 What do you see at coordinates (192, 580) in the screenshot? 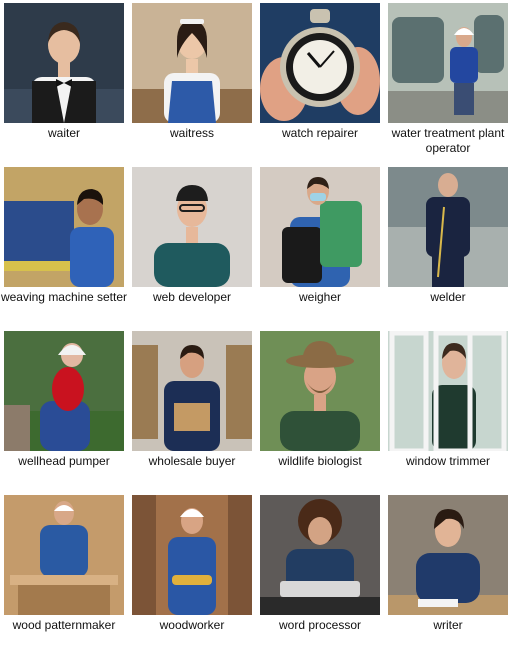
I see `photo-gloves` at bounding box center [192, 580].